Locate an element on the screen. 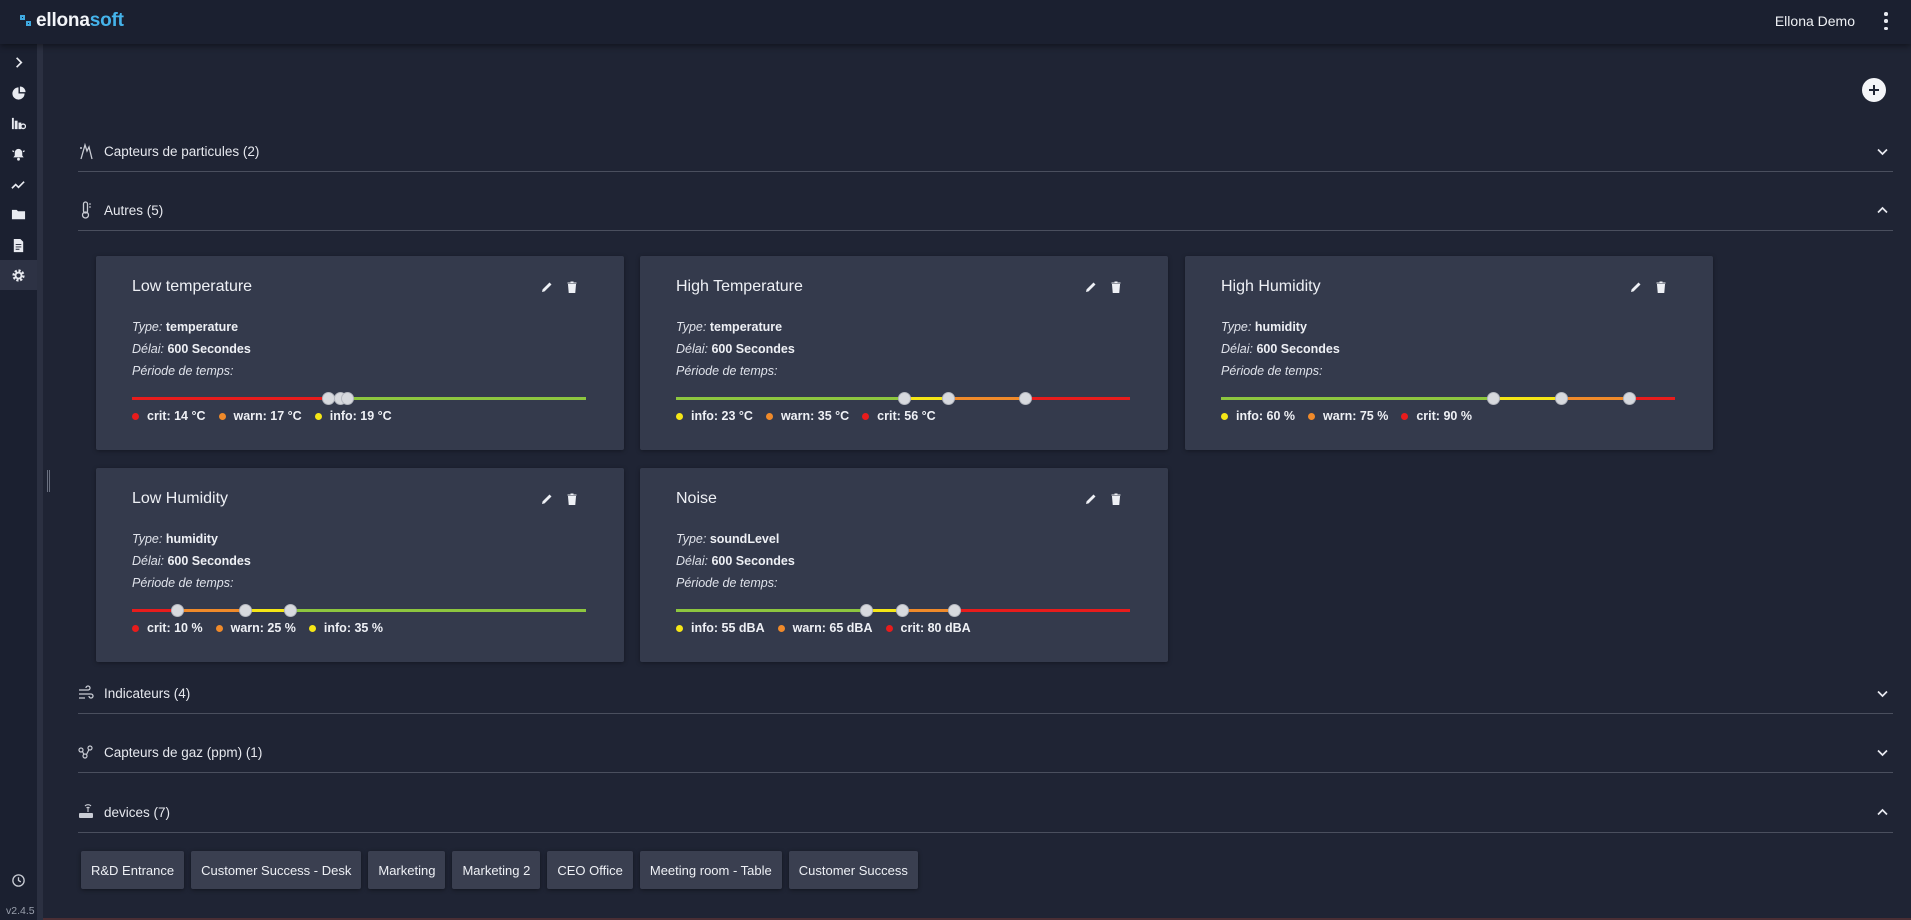 Image resolution: width=1911 pixels, height=920 pixels. more-menu-icon is located at coordinates (1886, 21).